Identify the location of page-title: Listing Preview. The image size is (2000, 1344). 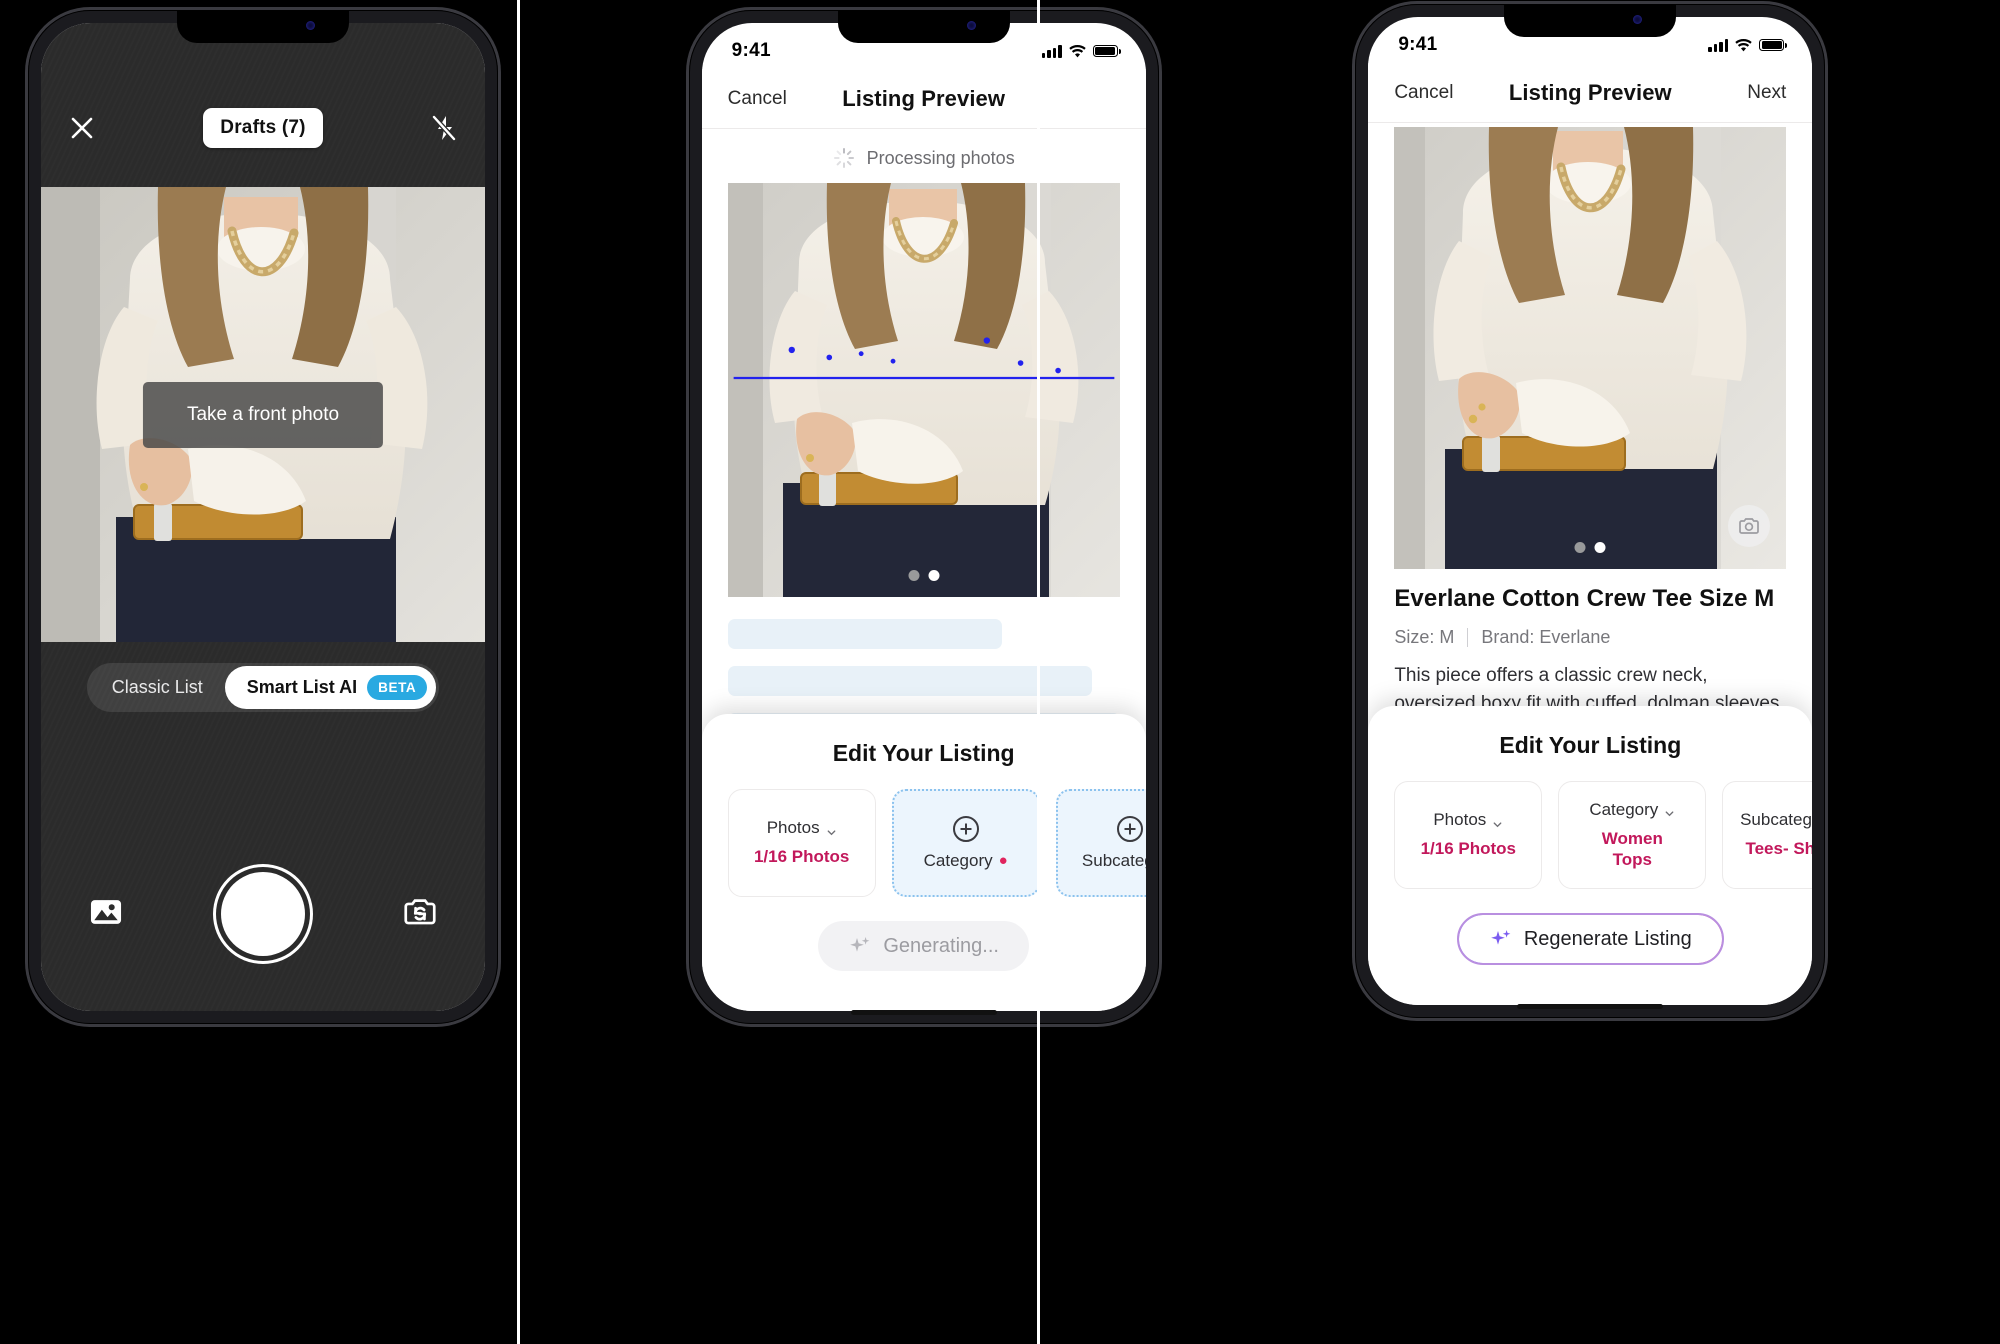
(1590, 92).